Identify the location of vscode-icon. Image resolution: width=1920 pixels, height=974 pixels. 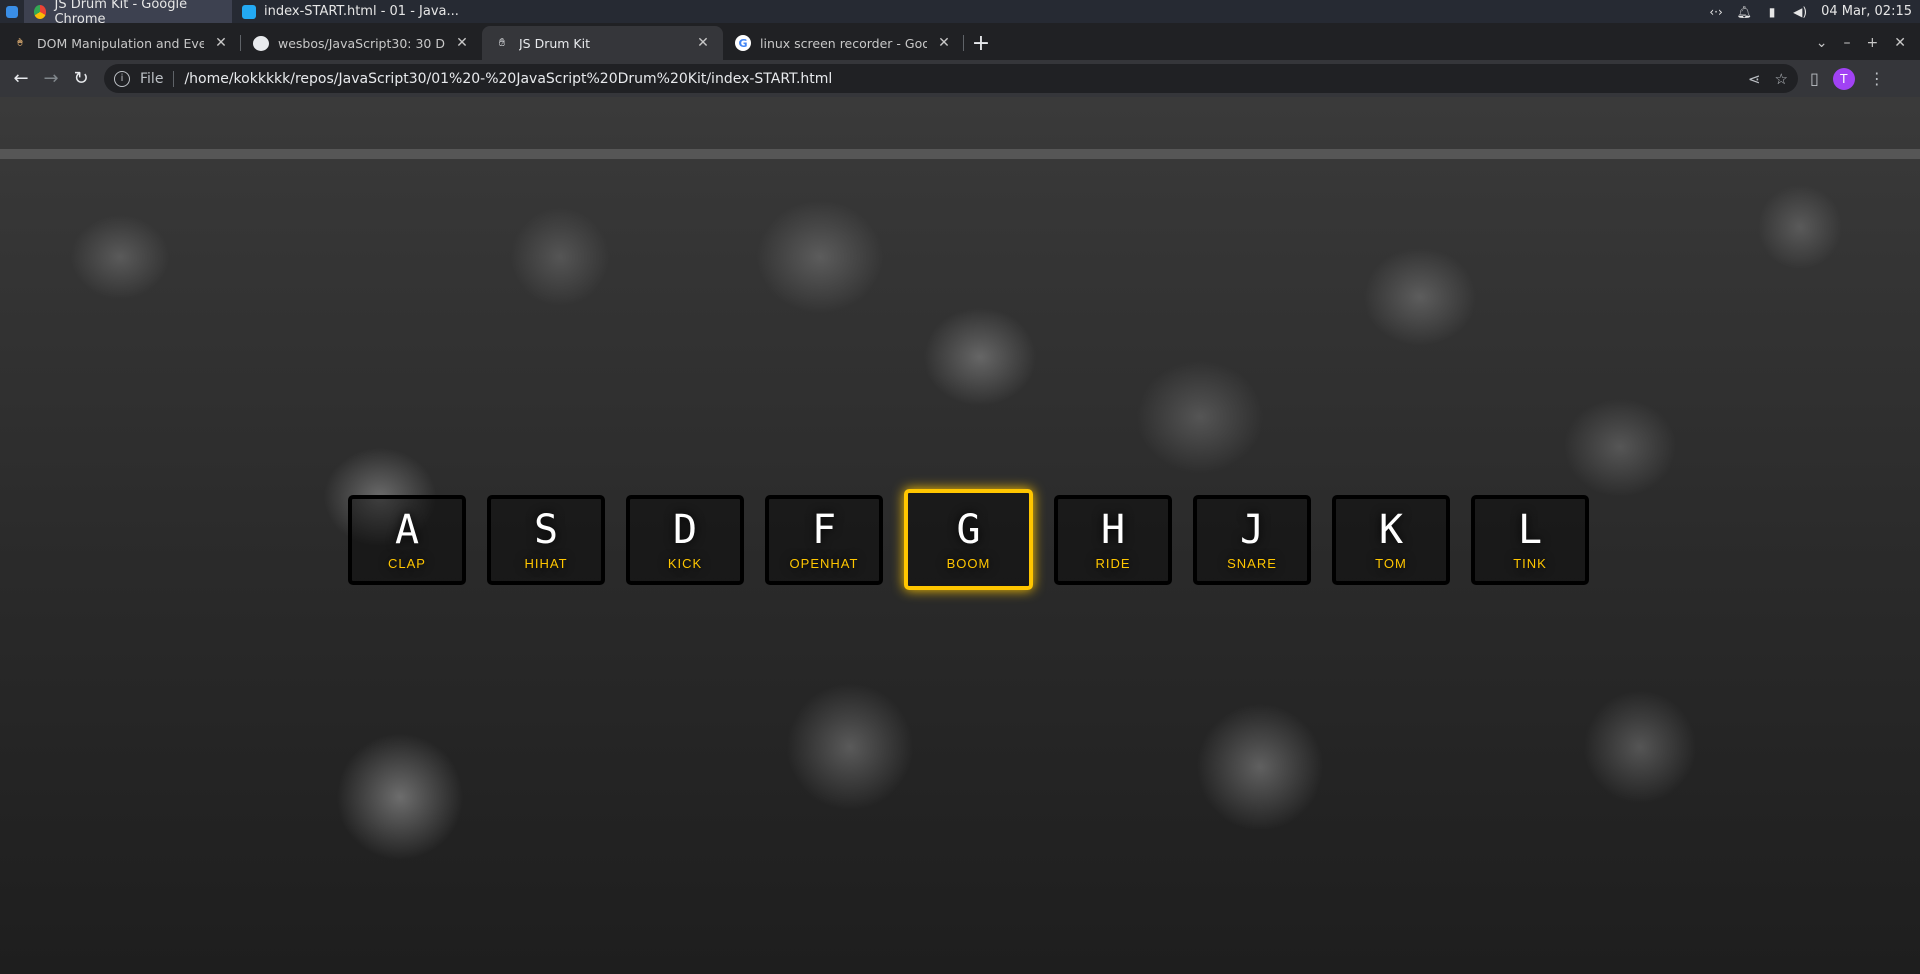
(249, 11).